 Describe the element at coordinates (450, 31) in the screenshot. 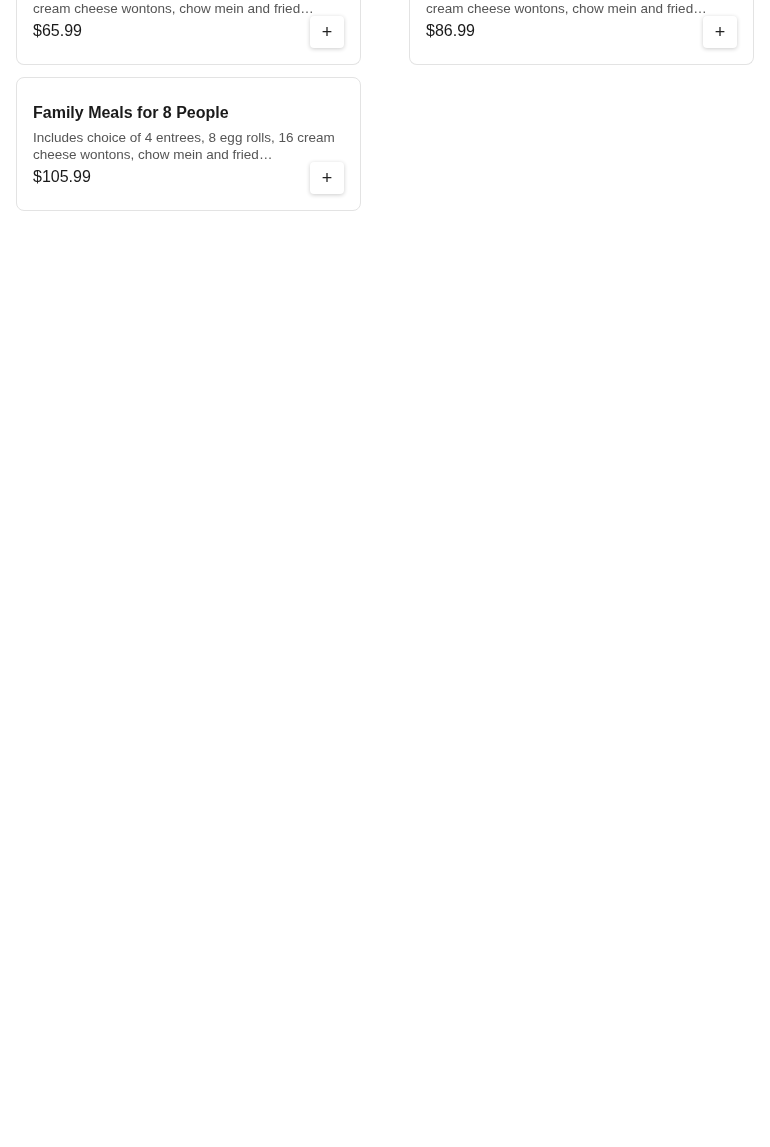

I see `item-price: $86.99` at that location.